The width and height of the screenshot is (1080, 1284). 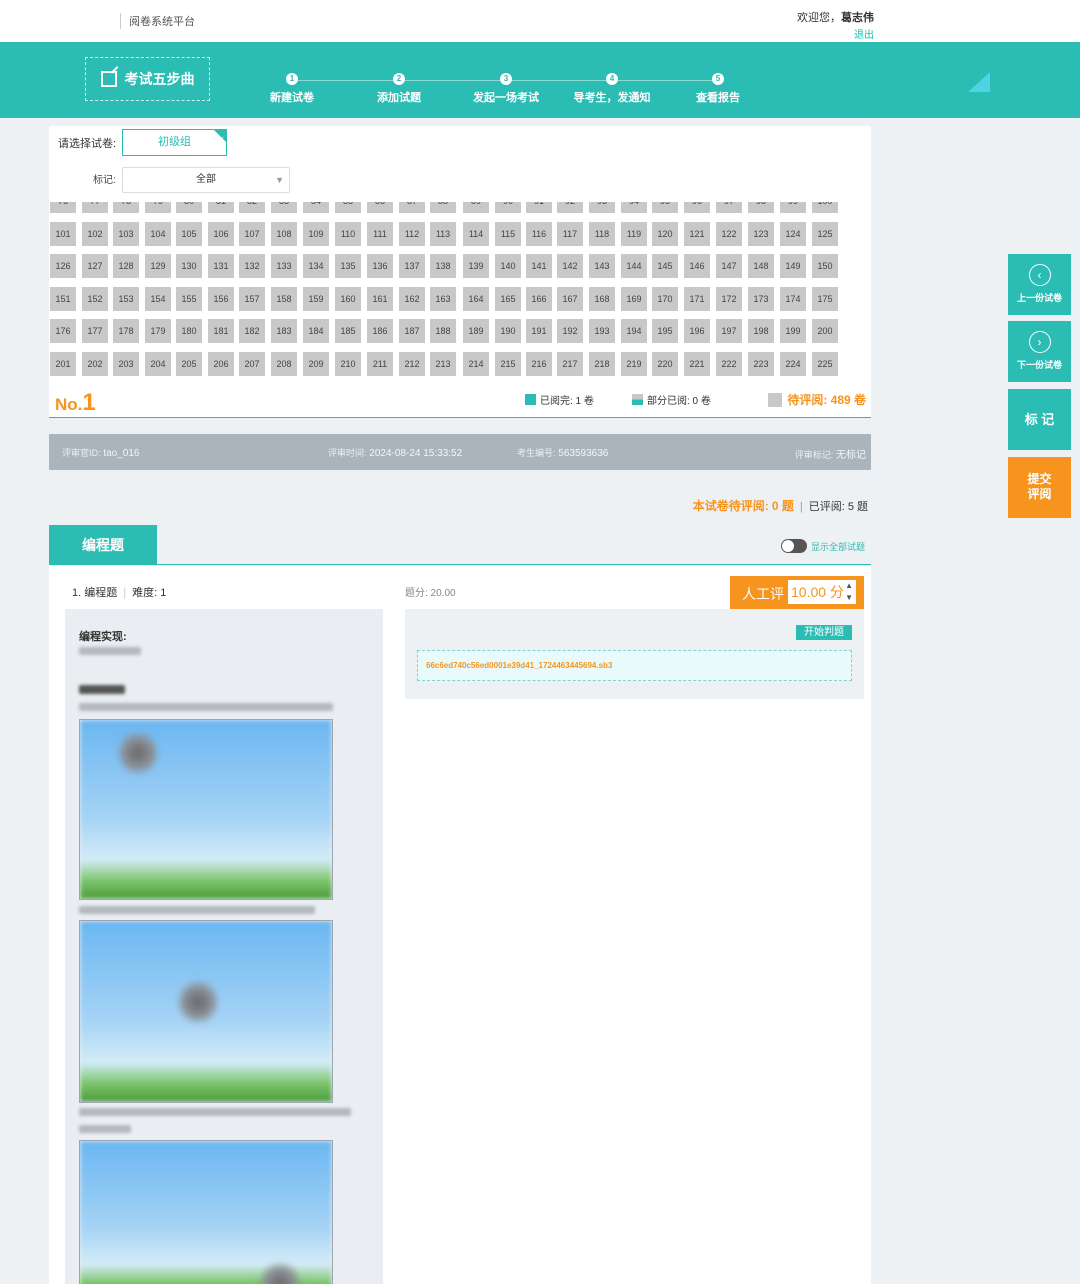 I want to click on paper-number-cell: 203, so click(x=126, y=364).